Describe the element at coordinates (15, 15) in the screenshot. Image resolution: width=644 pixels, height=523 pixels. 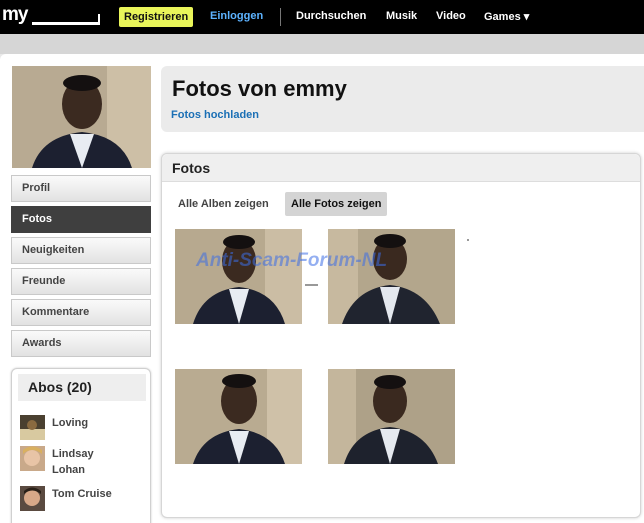
I see `site-logo: my` at that location.